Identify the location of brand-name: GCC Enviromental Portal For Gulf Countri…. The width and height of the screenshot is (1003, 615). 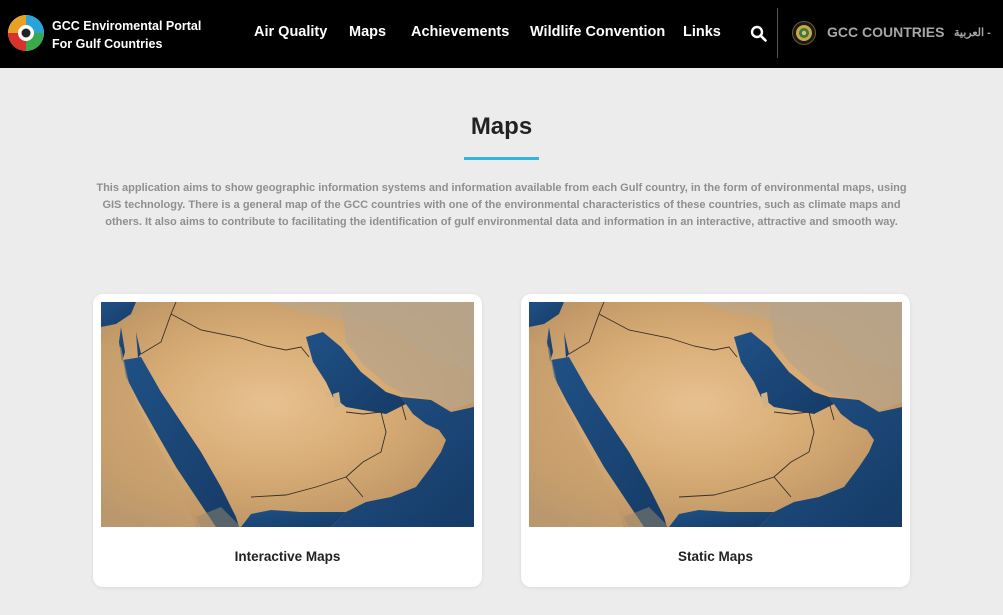
(126, 35).